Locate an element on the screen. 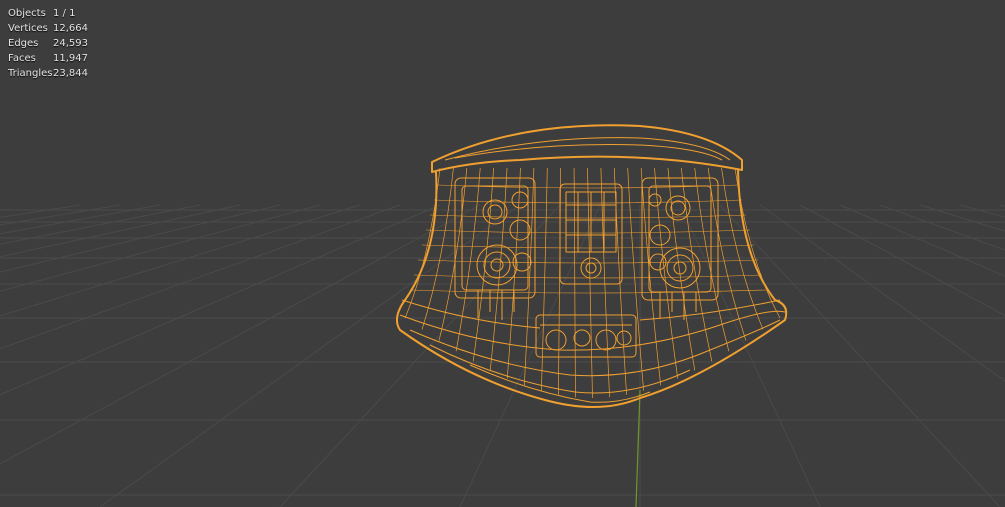  stat-label: Vertices is located at coordinates (28, 28).